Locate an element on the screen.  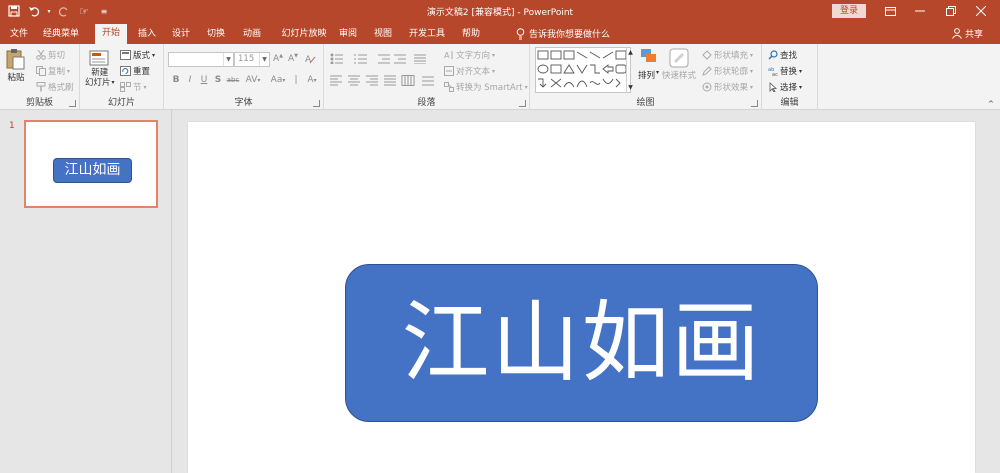
layout-button: 版式 ▾ is located at coordinates (137, 55).